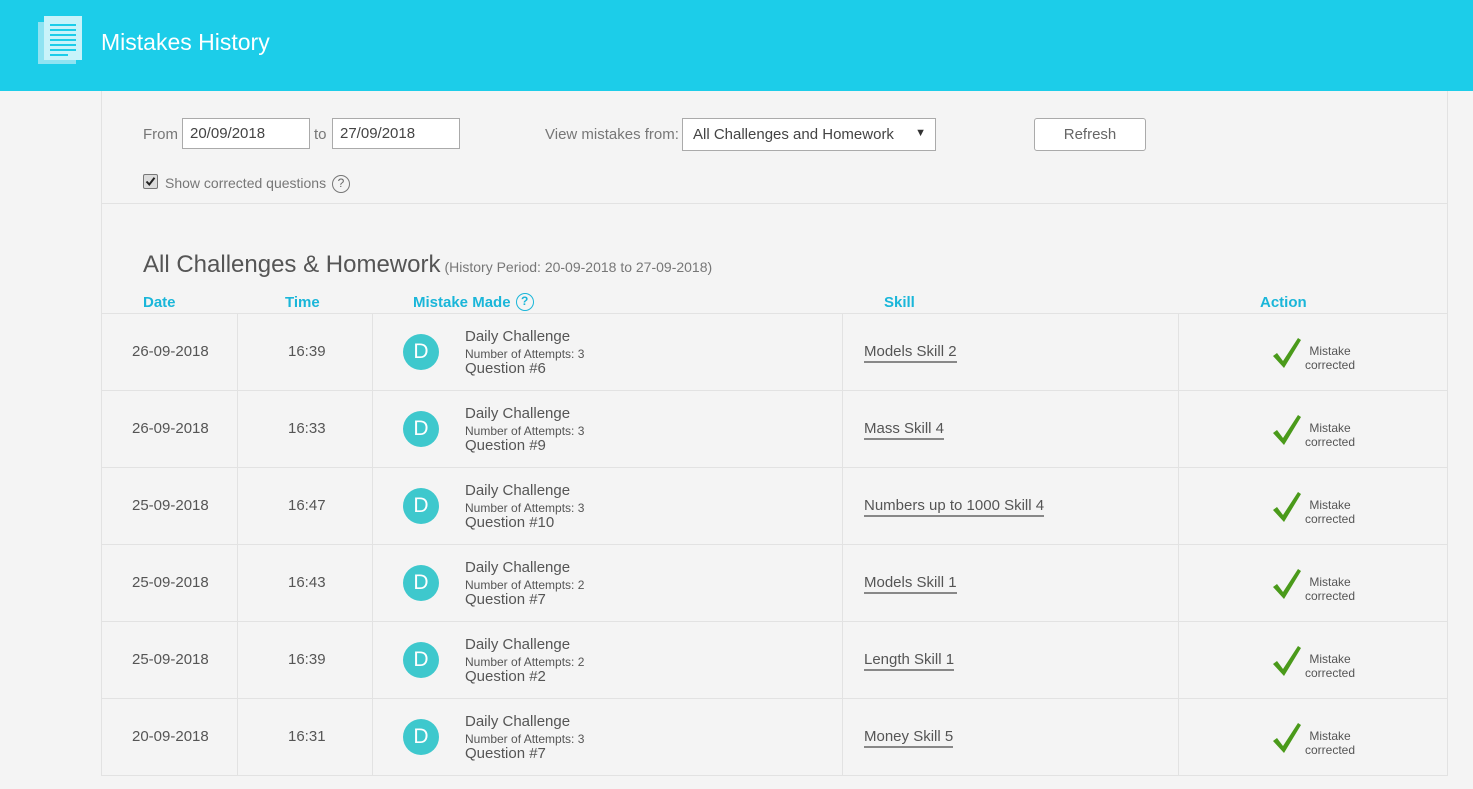 The width and height of the screenshot is (1473, 789). What do you see at coordinates (307, 659) in the screenshot?
I see `row-time: 16:39` at bounding box center [307, 659].